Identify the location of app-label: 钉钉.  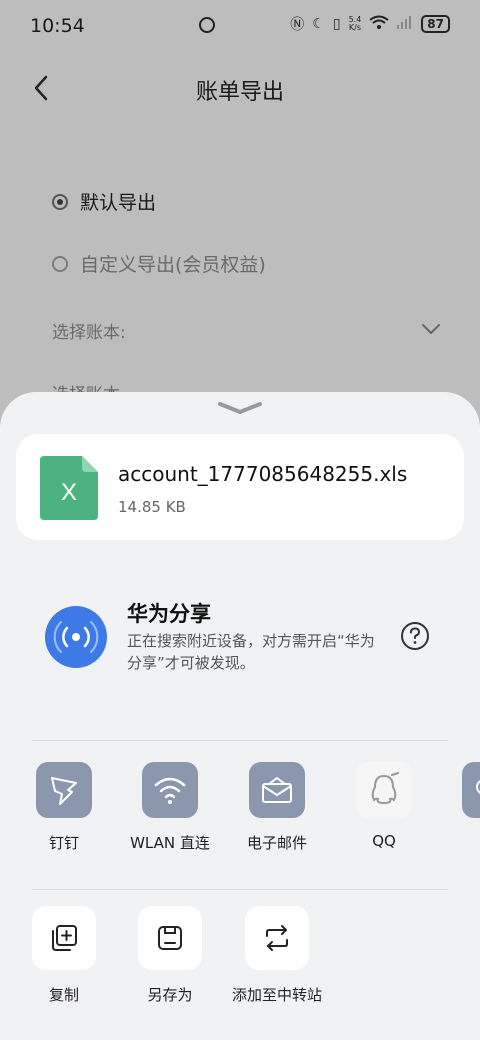
(63, 843).